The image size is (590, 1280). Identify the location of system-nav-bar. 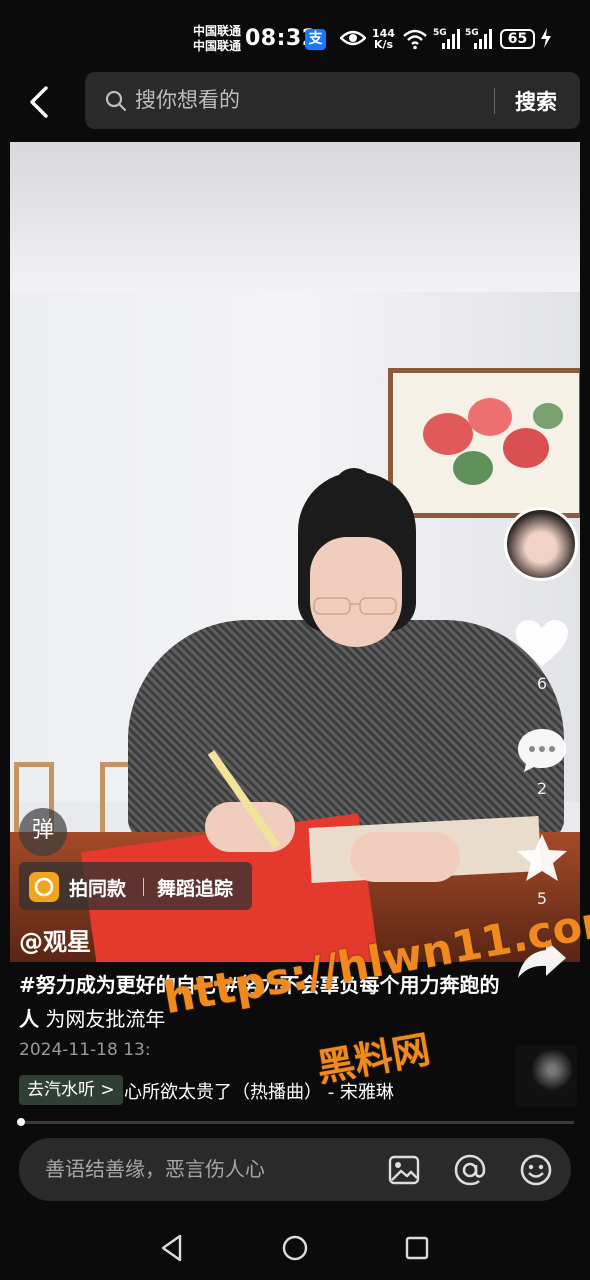
(295, 1247).